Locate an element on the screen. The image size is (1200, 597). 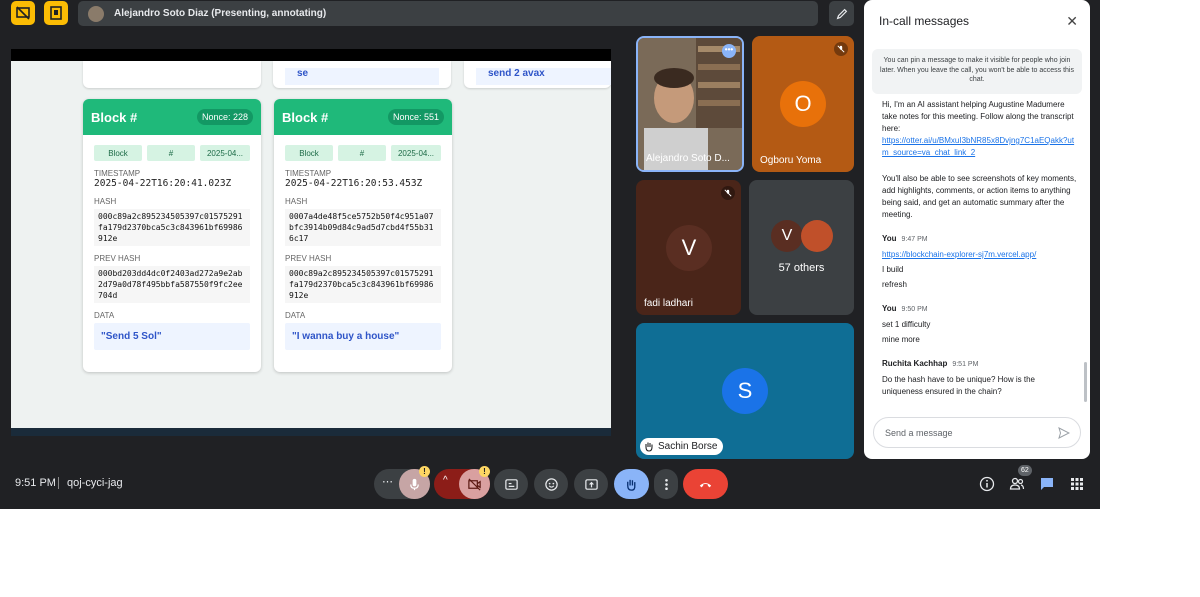
data-value: "Send 5 Sol" is located at coordinates (172, 336).